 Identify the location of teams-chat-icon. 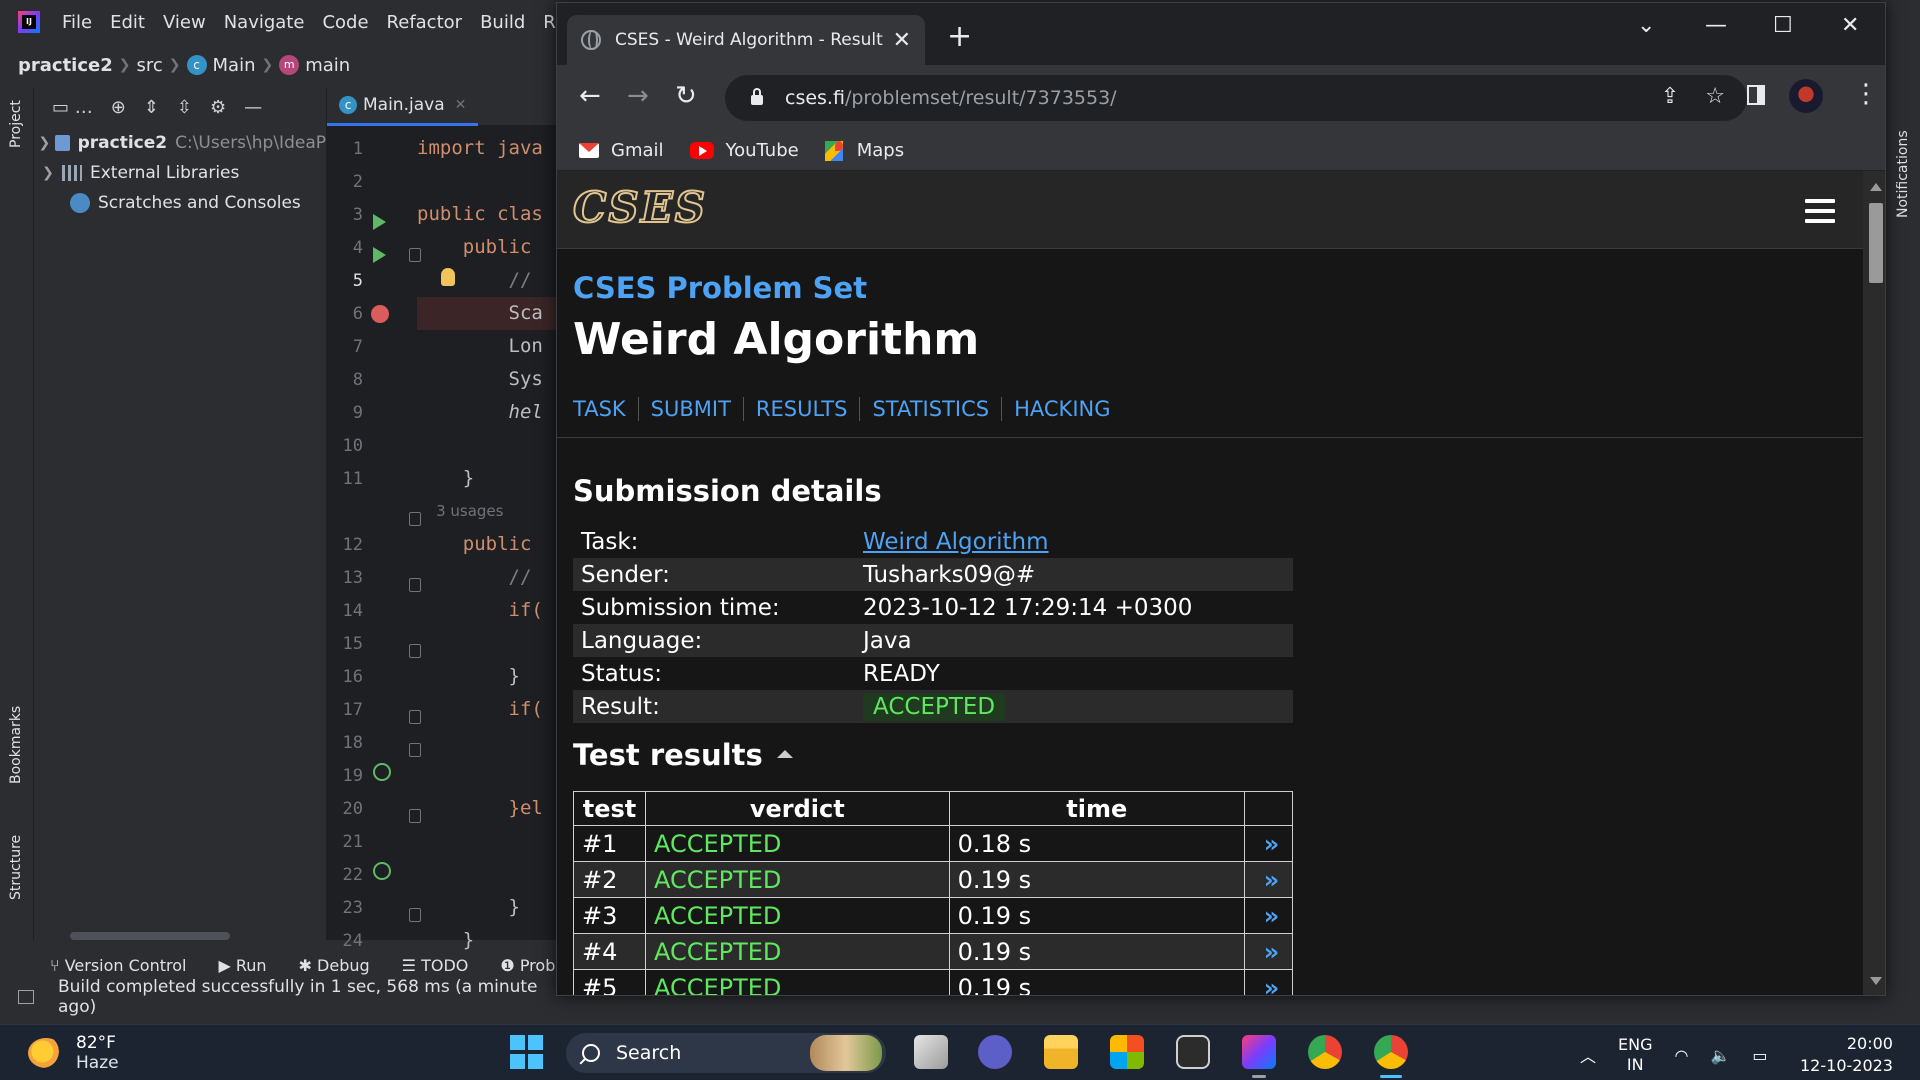
(995, 1052).